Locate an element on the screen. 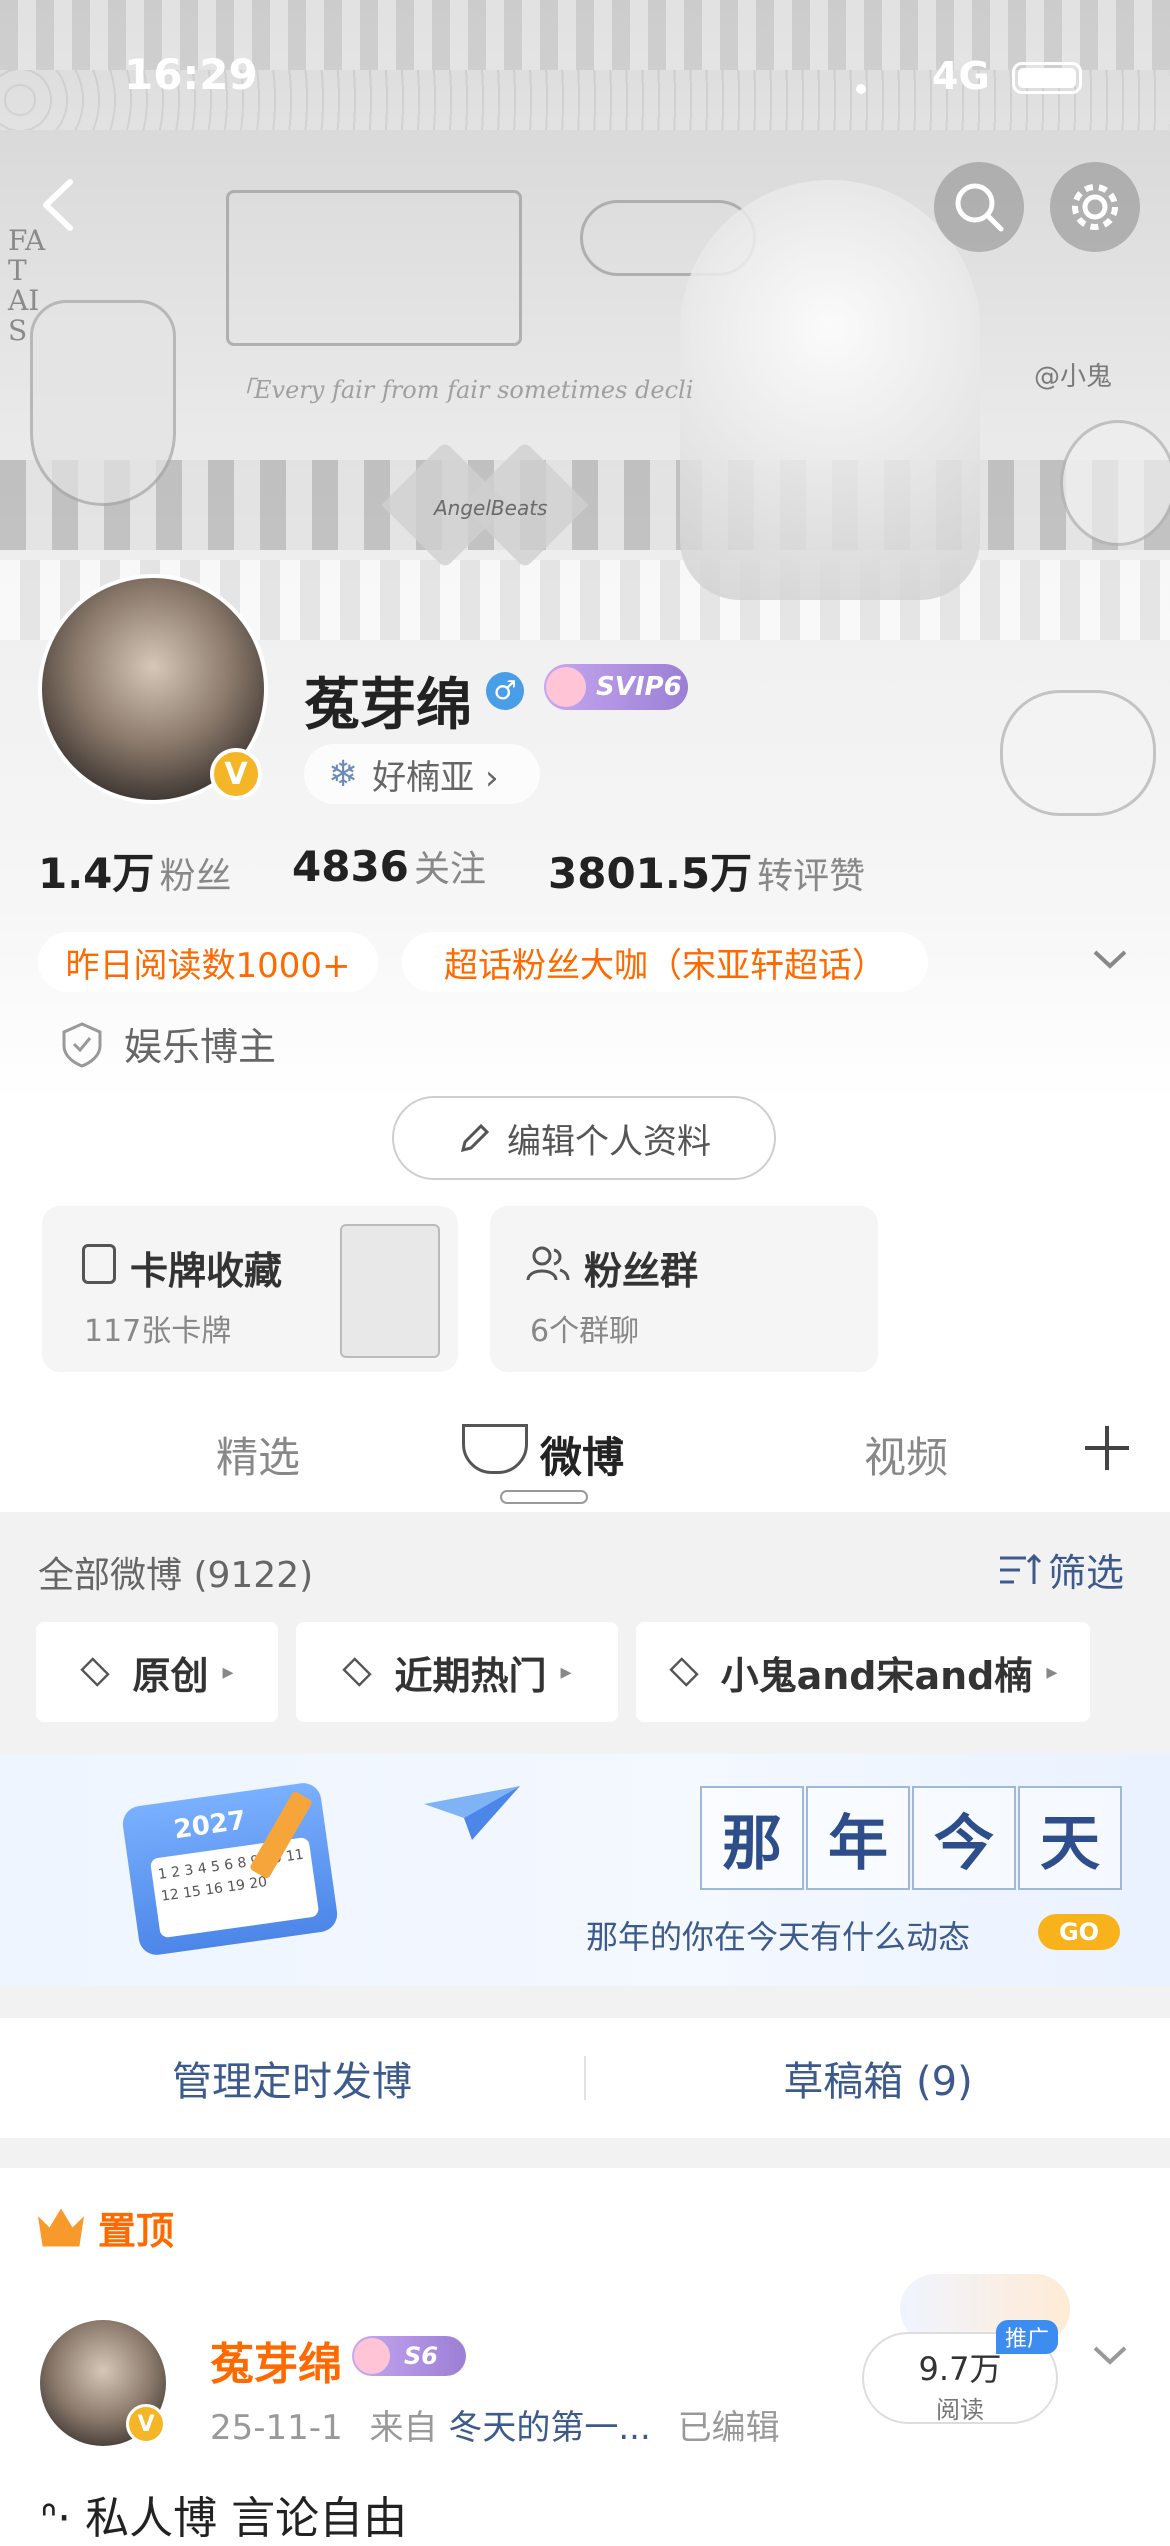 Image resolution: width=1170 pixels, height=2546 pixels. post-author-name: 菟芽绵 is located at coordinates (276, 2360).